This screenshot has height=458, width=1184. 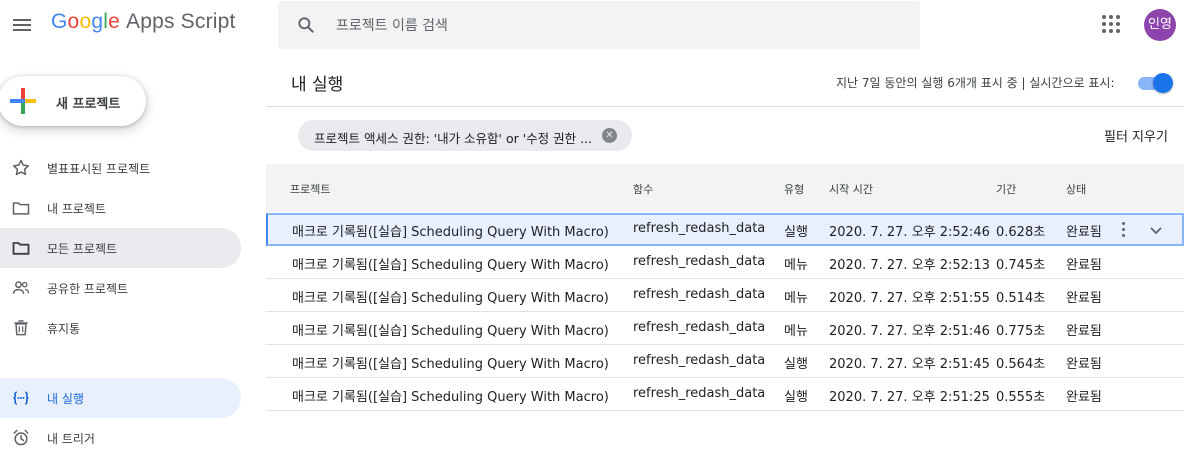 I want to click on top-app-bar: Google Apps Script 프로젝트 이름 검색 인영, so click(x=592, y=25).